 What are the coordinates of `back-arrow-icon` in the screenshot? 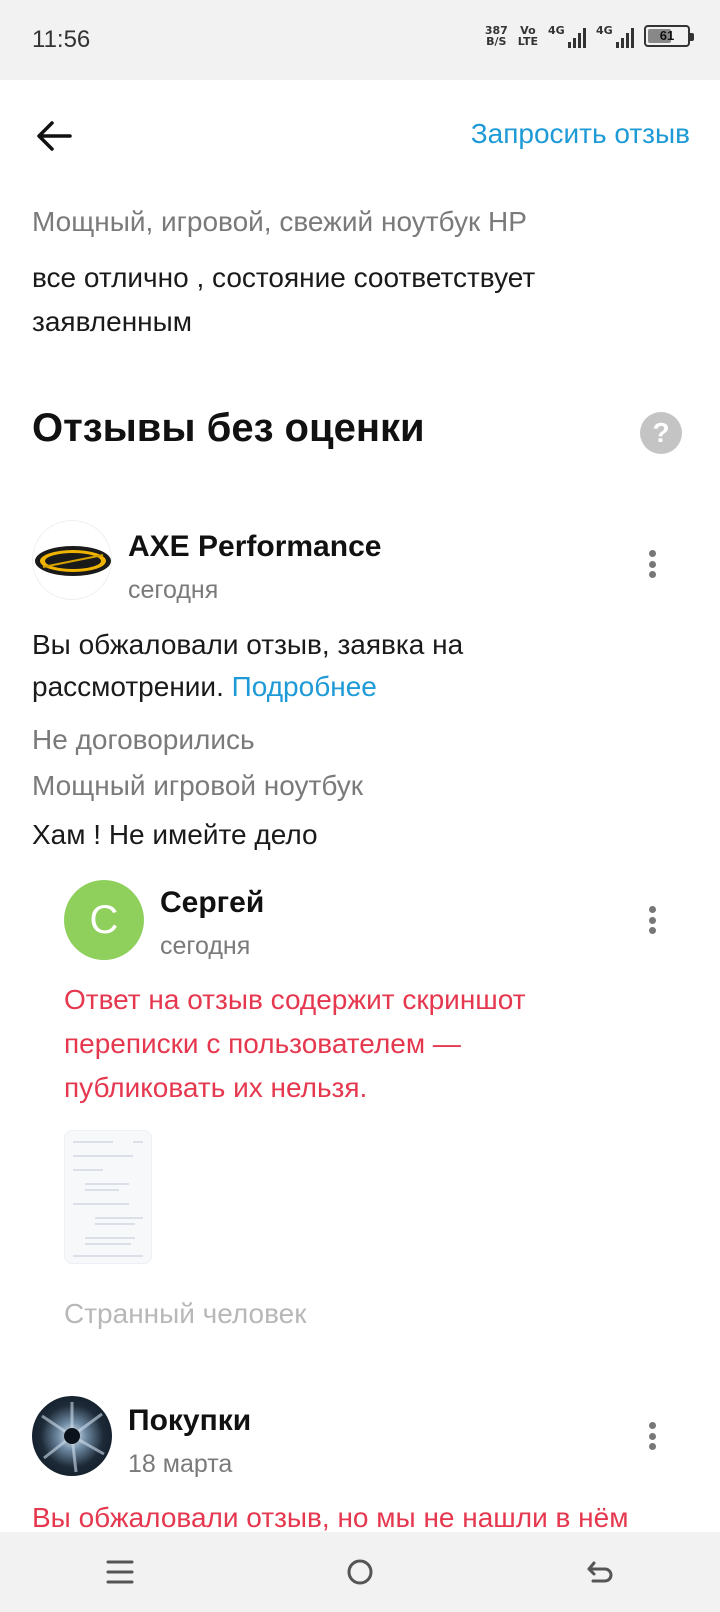 It's located at (54, 136).